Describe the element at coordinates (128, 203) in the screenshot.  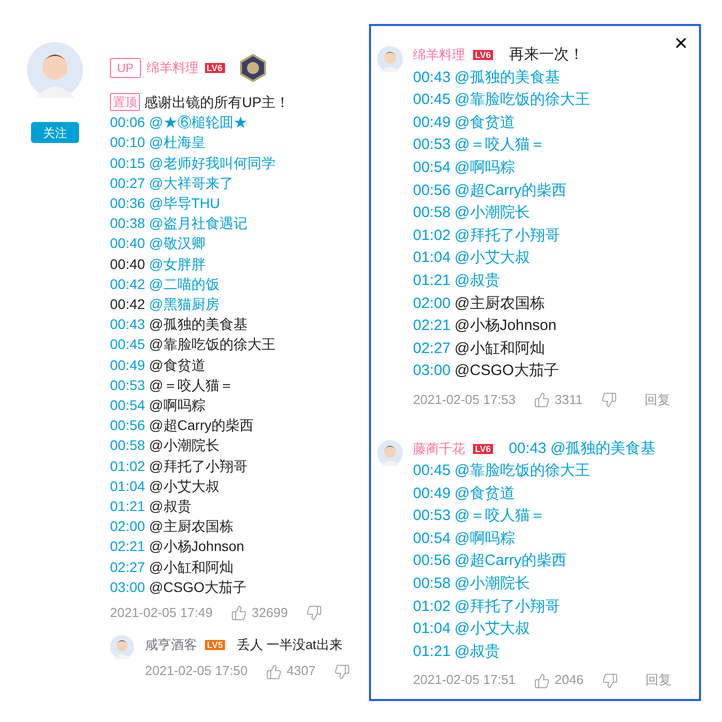
I see `timestamp-link: 00:36` at that location.